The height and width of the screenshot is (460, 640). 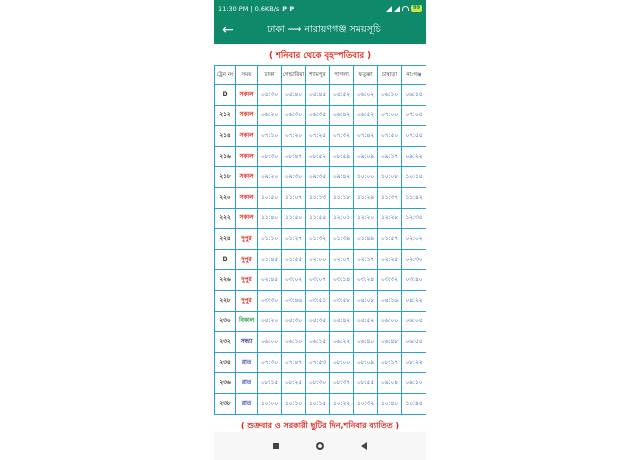 What do you see at coordinates (269, 321) in the screenshot?
I see `time-cell: ০৫:২০` at bounding box center [269, 321].